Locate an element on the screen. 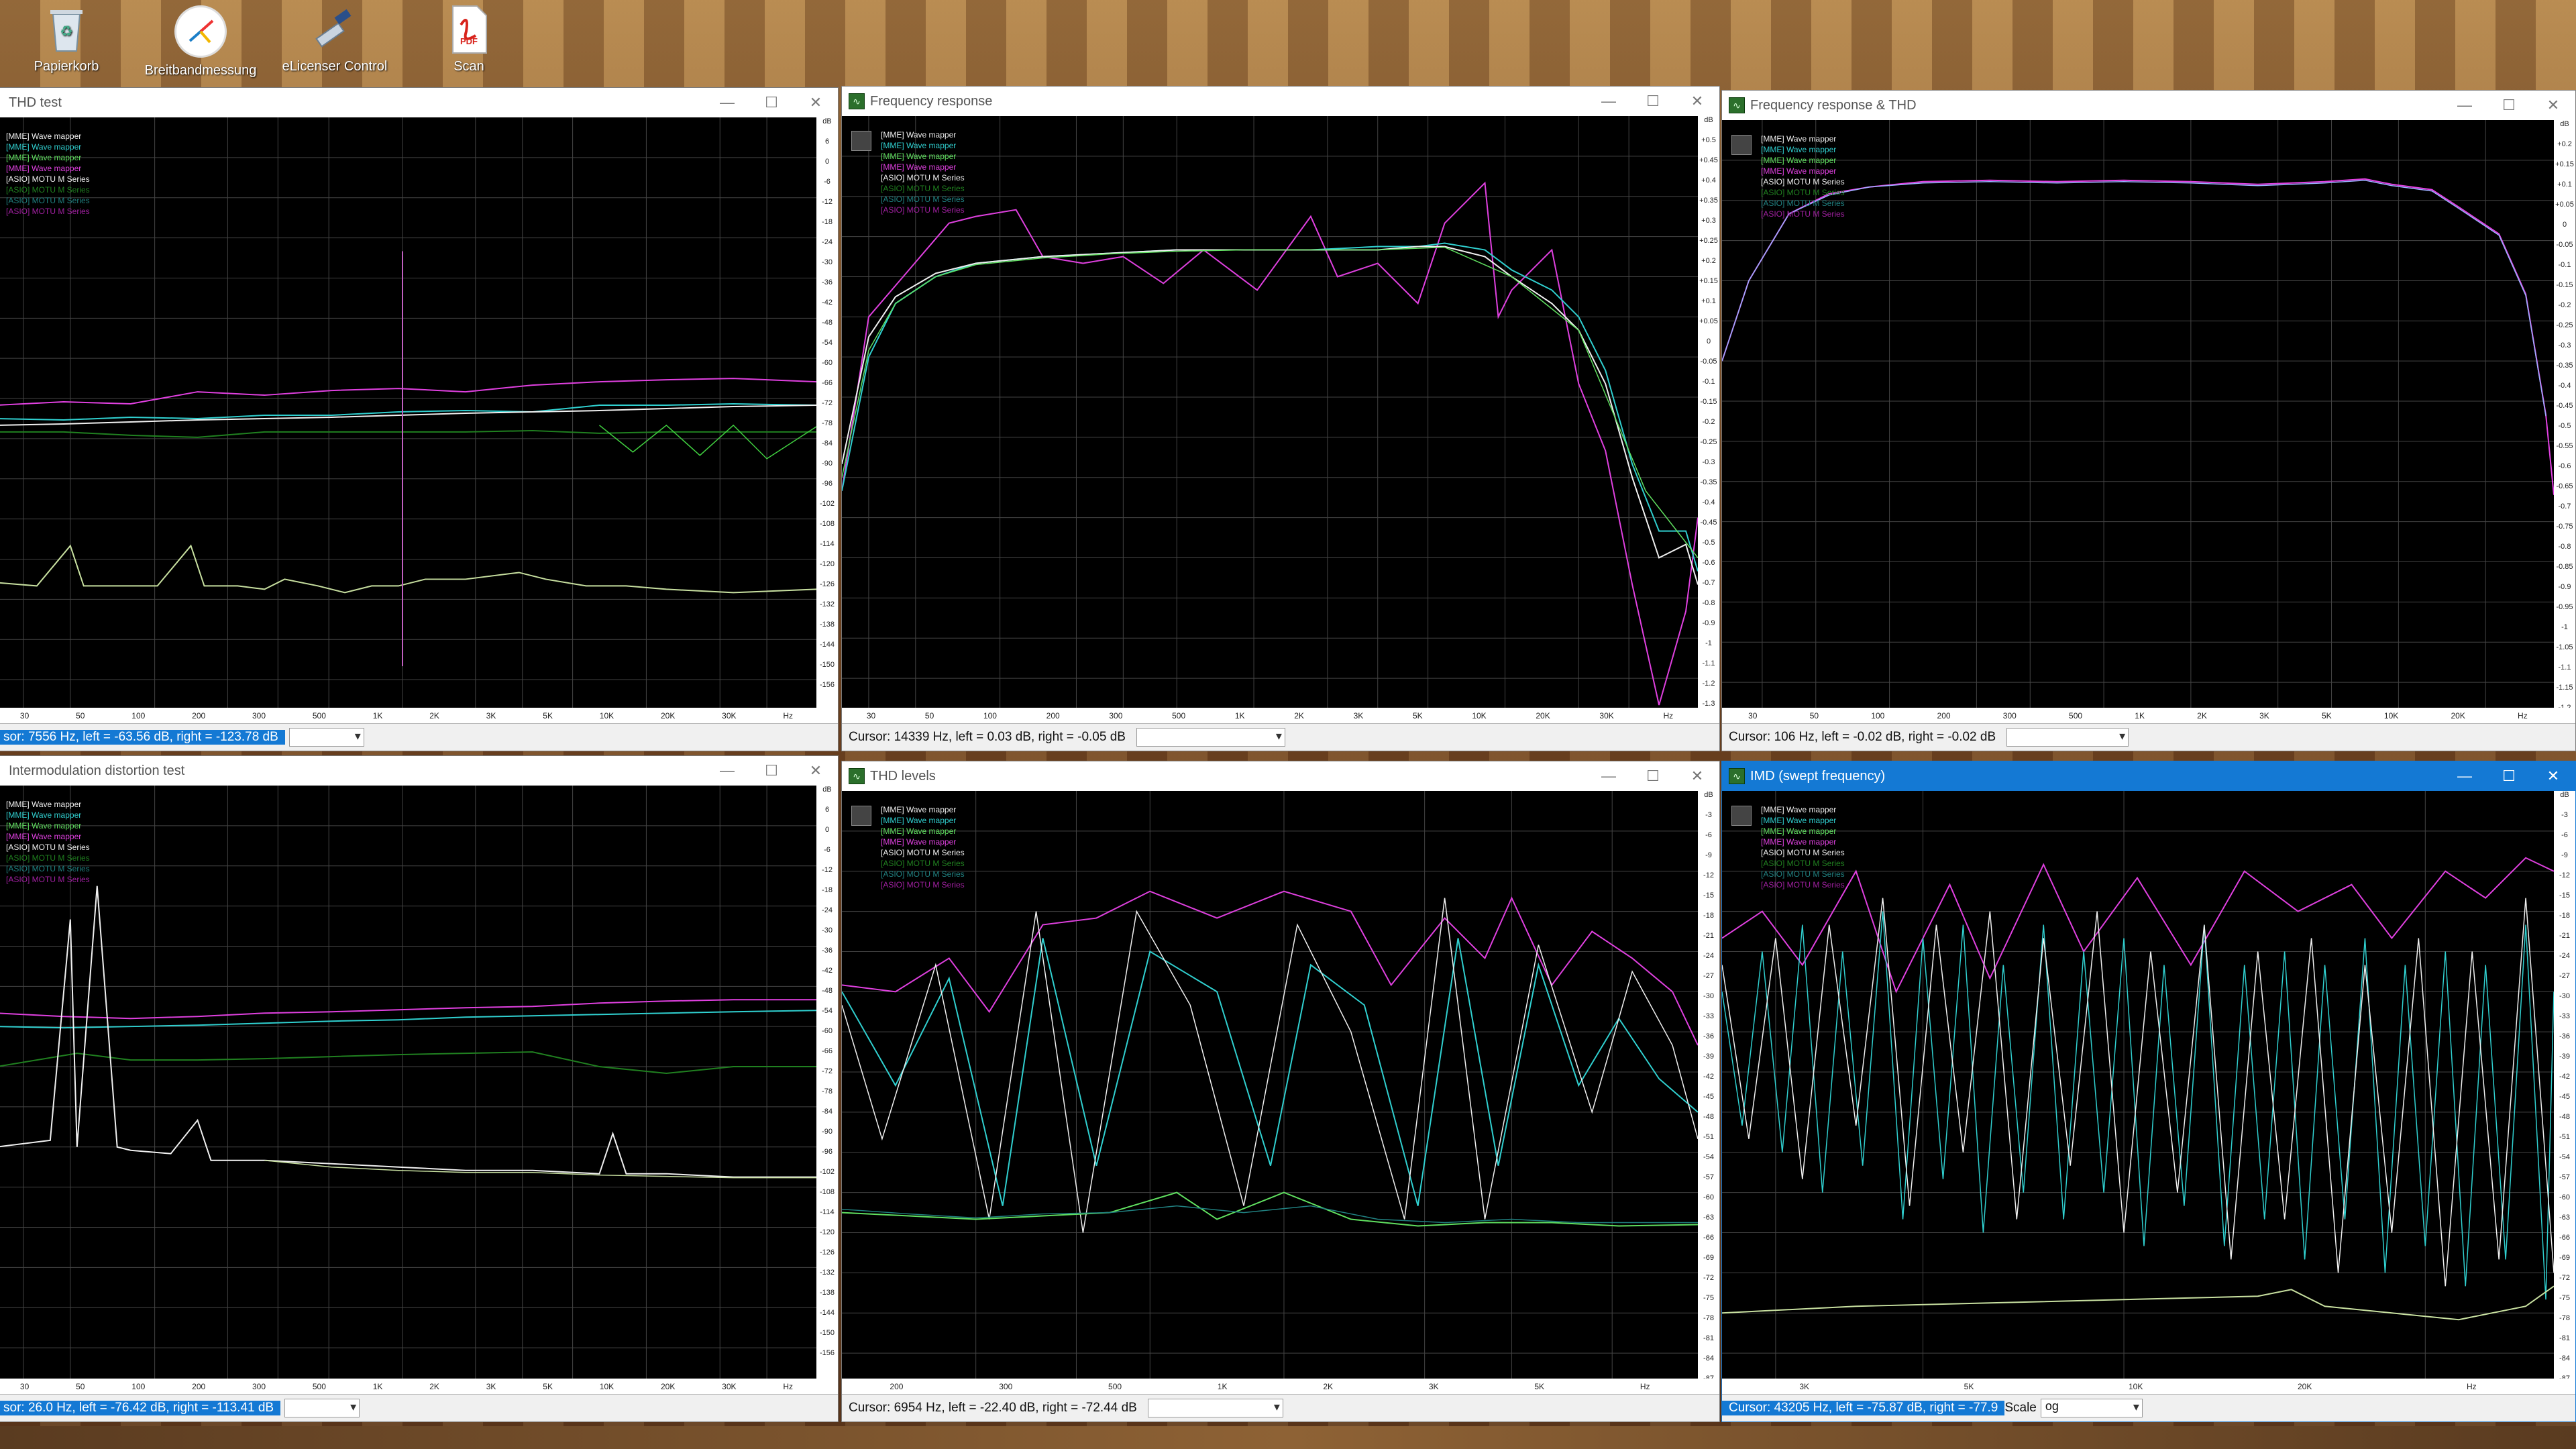 This screenshot has width=2576, height=1449. desktop-icon-breitbandmessung: Breitbandmessung is located at coordinates (201, 45).